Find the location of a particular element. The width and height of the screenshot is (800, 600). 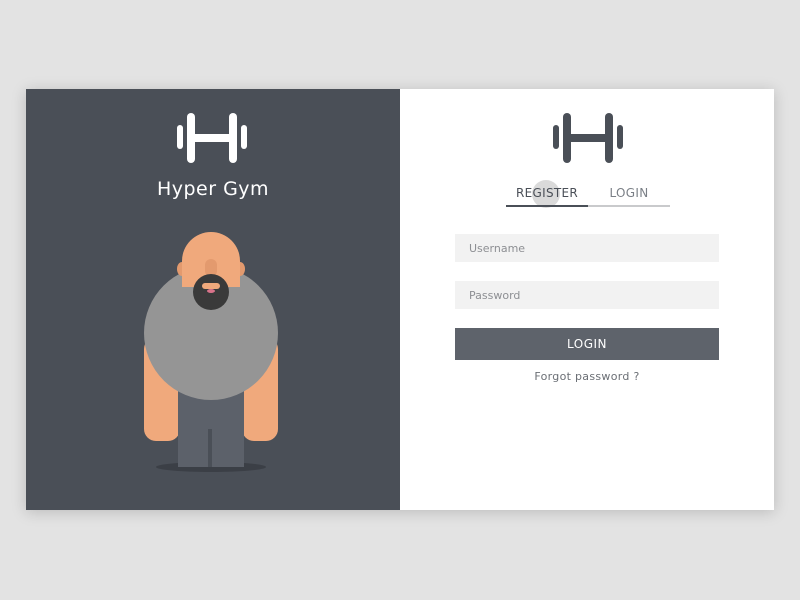

bodybuilder-illustration is located at coordinates (211, 352).